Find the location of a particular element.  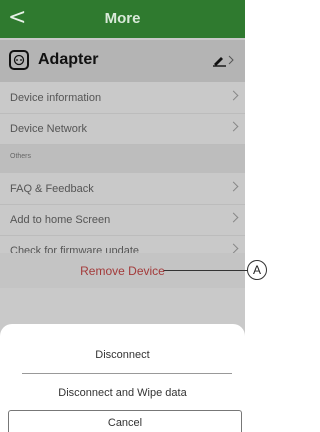

callout-marker: A is located at coordinates (257, 270).